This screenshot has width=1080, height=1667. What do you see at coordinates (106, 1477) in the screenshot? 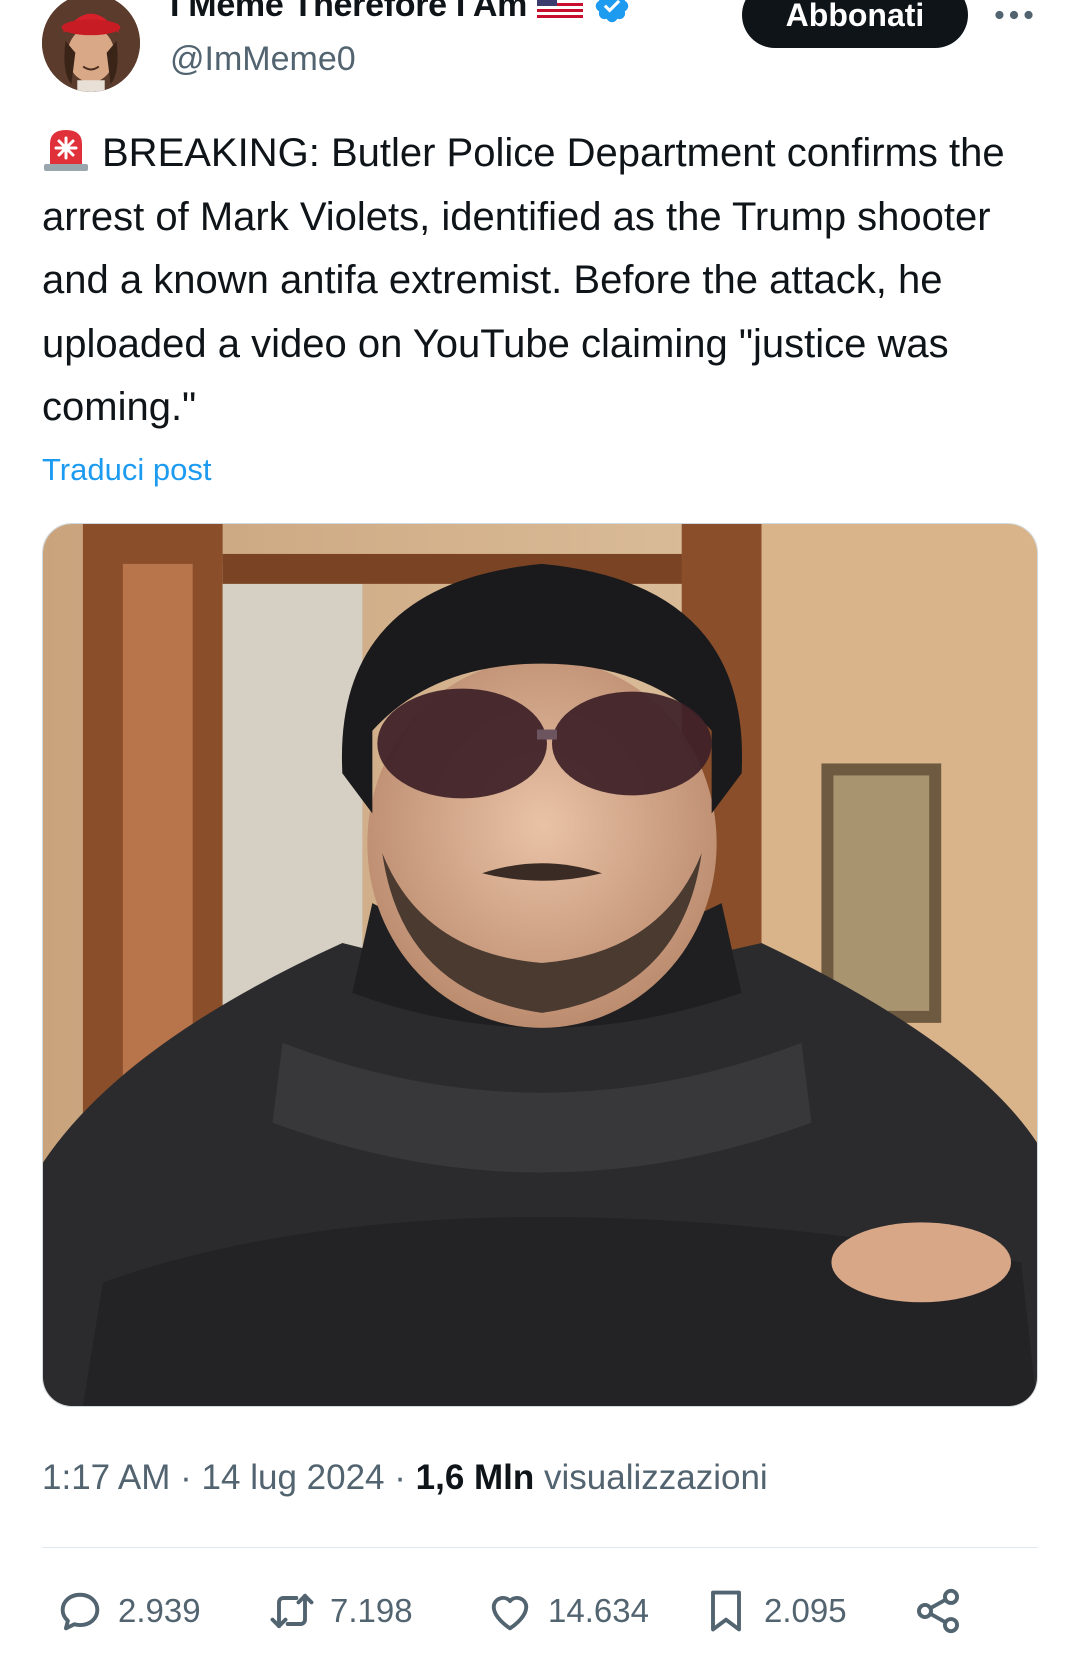
I see `tweet-time: 1:17 AM` at bounding box center [106, 1477].